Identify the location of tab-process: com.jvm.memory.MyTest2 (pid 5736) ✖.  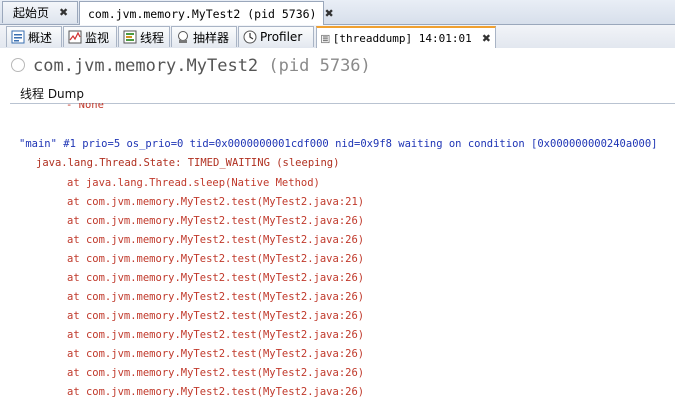
(206, 13).